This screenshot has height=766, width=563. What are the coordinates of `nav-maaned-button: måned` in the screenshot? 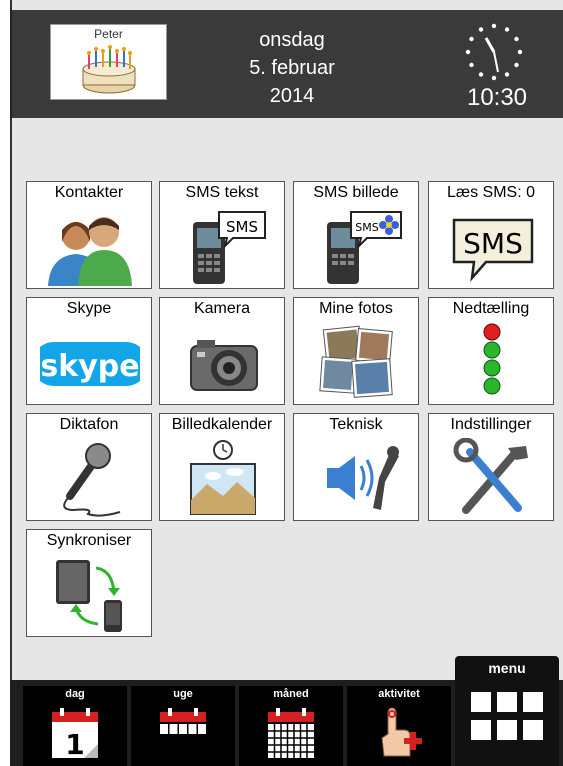 It's located at (291, 726).